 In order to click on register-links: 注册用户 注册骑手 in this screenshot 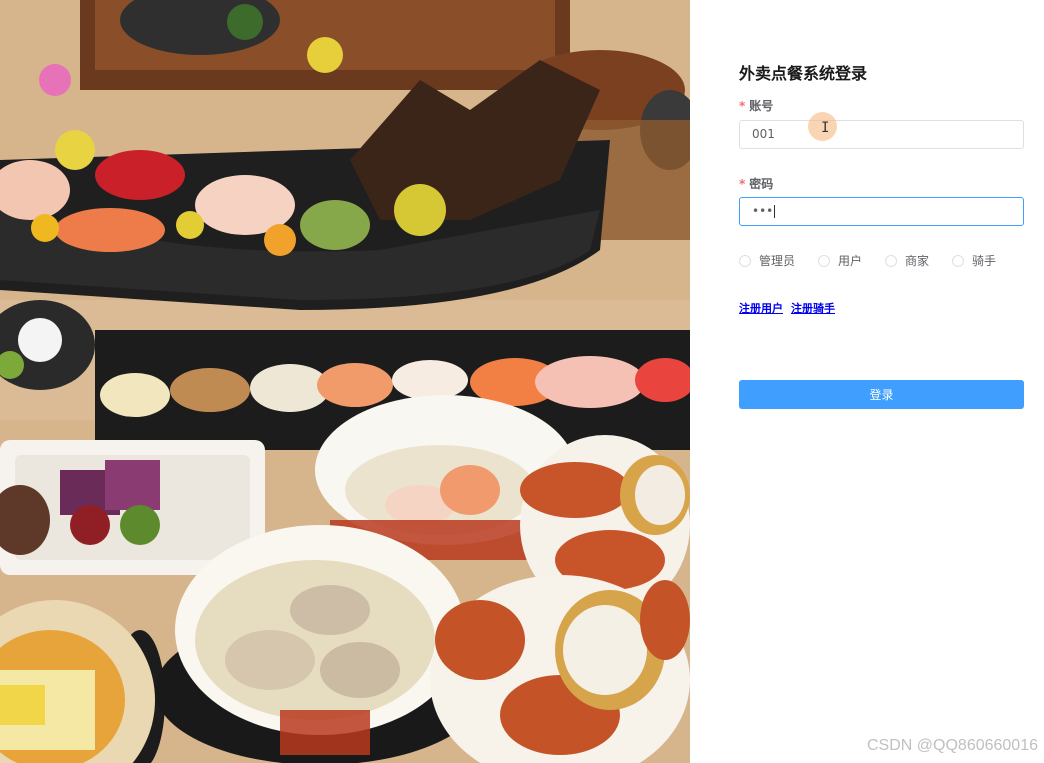, I will do `click(791, 308)`.